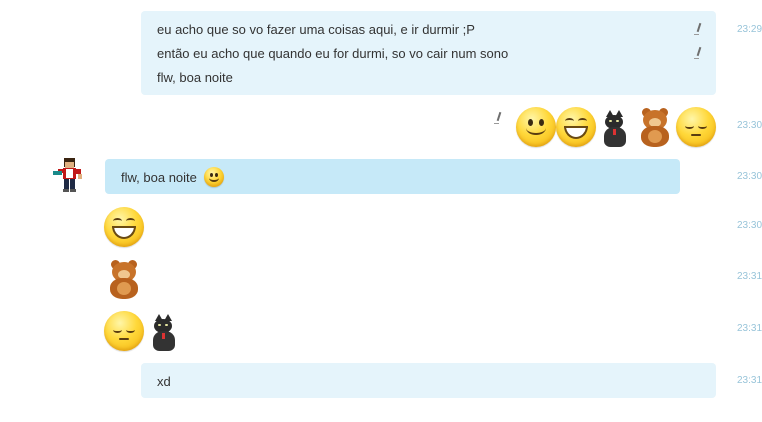  Describe the element at coordinates (392, 176) in the screenshot. I see `incoming-message: flw, boa noite` at that location.